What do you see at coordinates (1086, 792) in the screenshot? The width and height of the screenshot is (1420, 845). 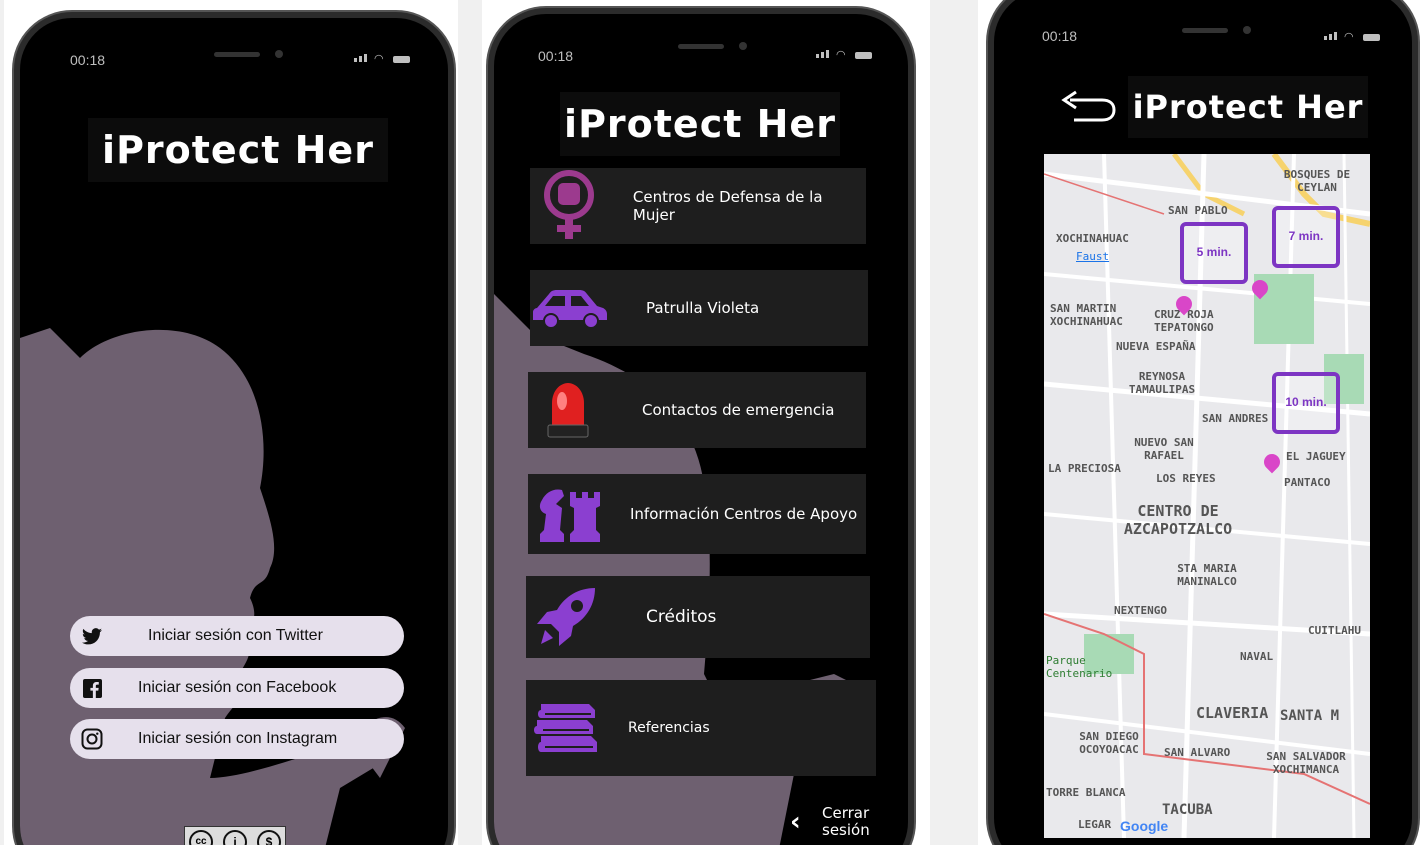 I see `map-label: TORRE BLANCA` at bounding box center [1086, 792].